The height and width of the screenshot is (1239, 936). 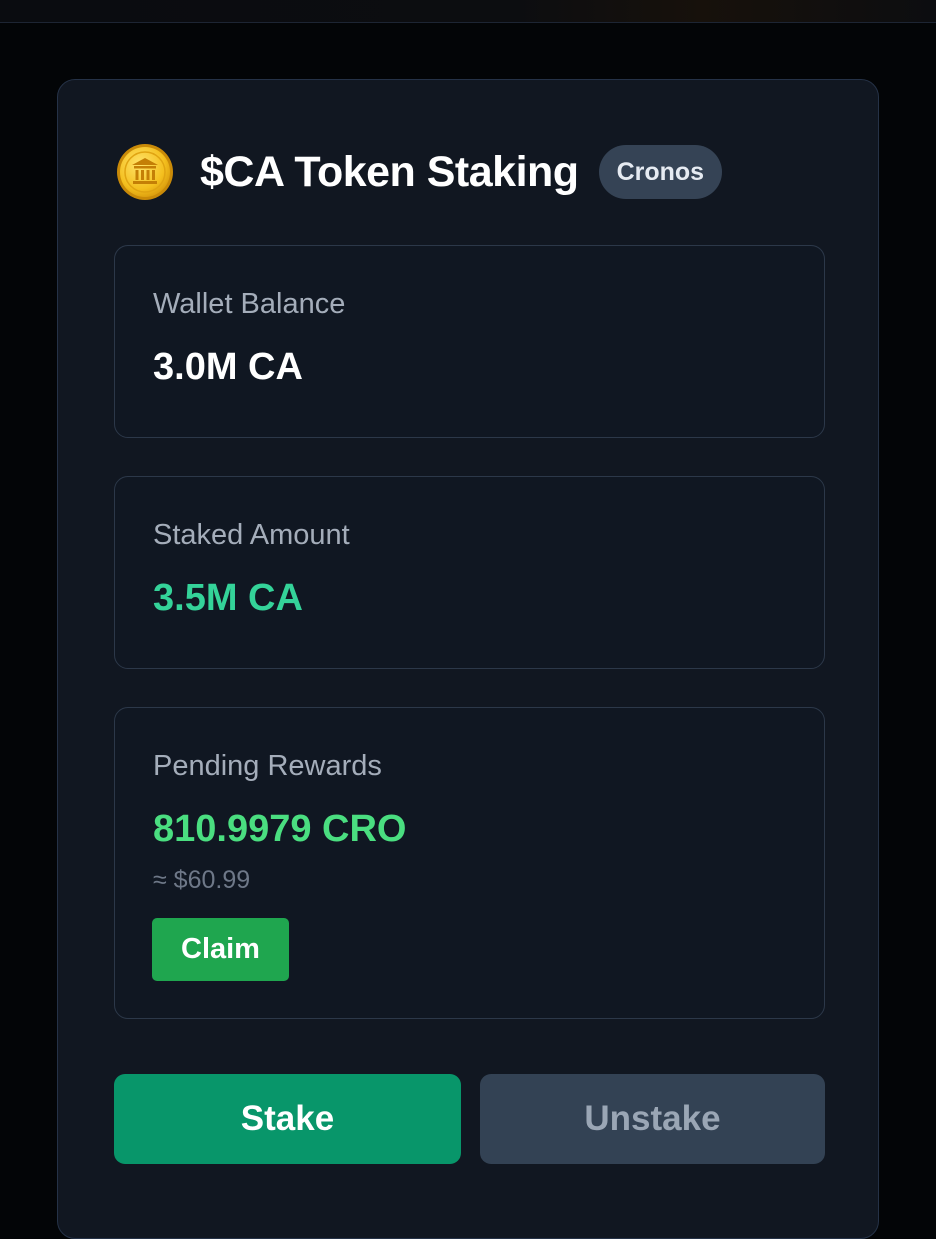 I want to click on top-bar, so click(x=468, y=11).